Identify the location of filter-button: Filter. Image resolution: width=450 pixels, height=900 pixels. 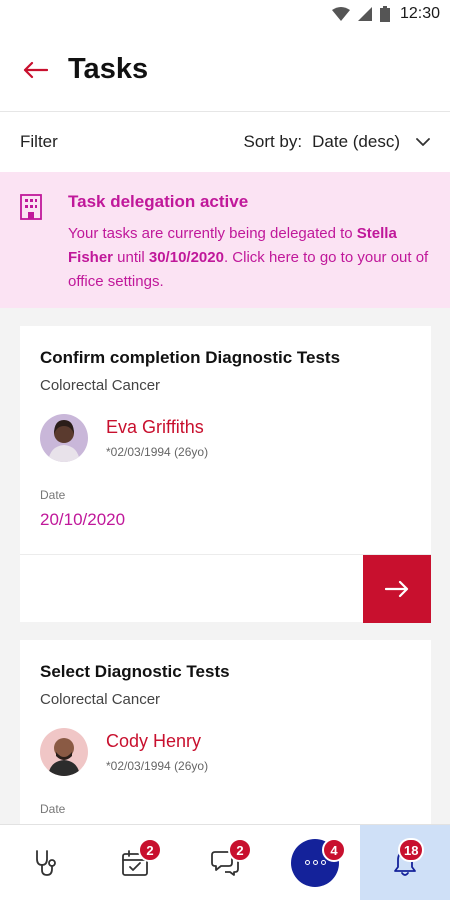
(39, 142).